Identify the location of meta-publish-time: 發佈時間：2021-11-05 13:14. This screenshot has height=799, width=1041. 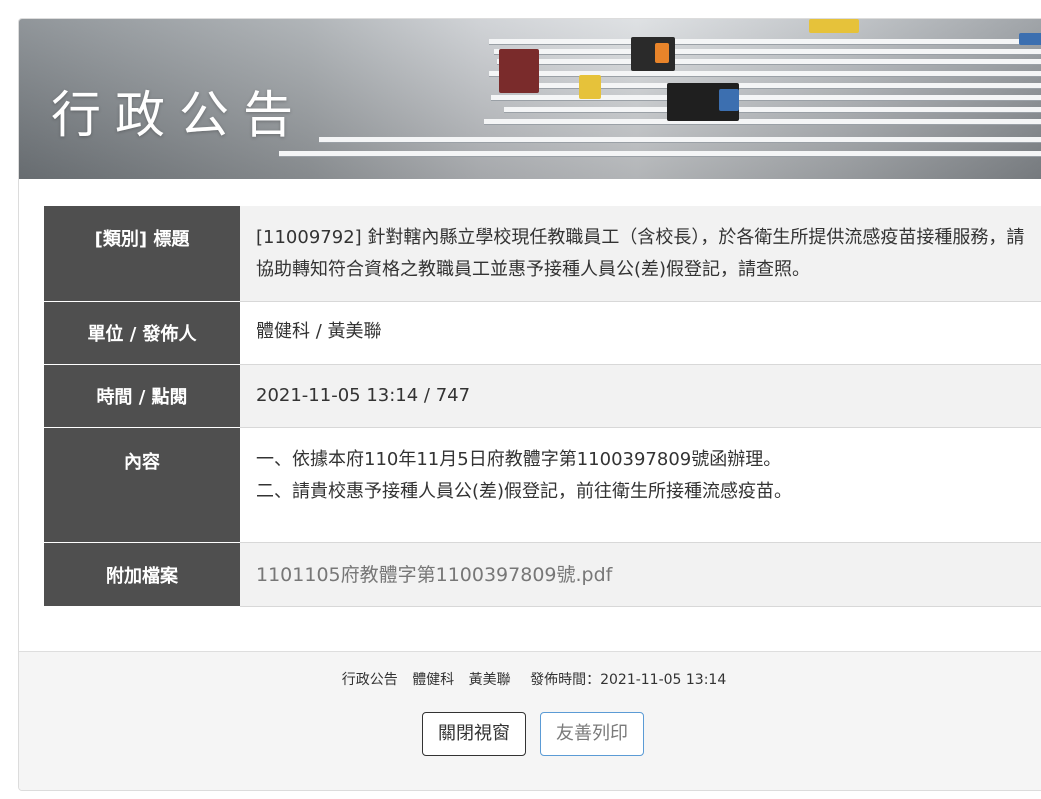
(628, 680).